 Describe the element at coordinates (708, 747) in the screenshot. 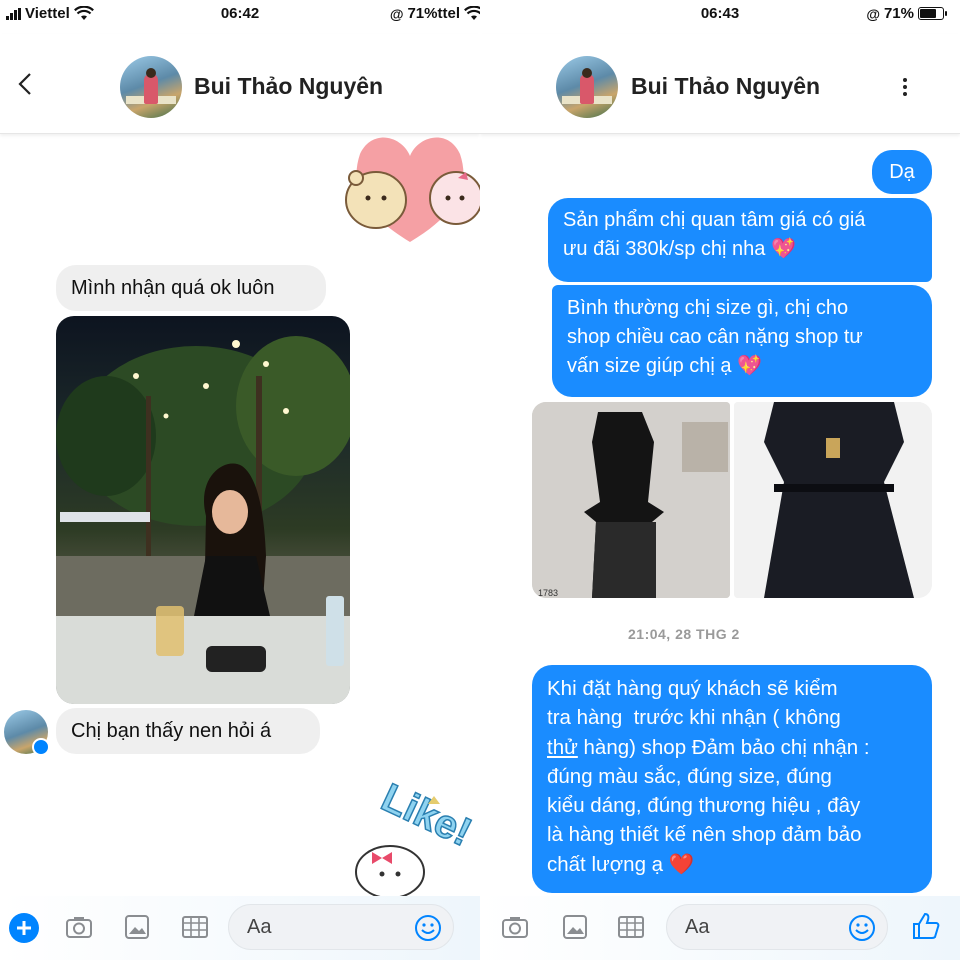

I see `message-line: thử hàng) shop Đảm bảo chị nhận :` at that location.